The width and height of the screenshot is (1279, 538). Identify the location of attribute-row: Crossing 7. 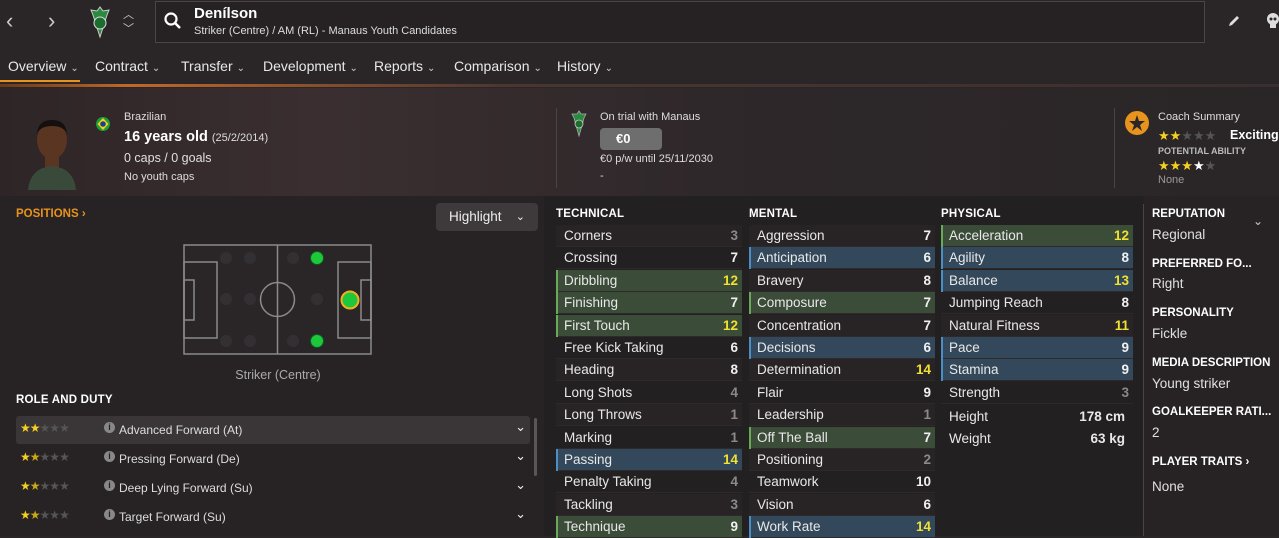
(649, 258).